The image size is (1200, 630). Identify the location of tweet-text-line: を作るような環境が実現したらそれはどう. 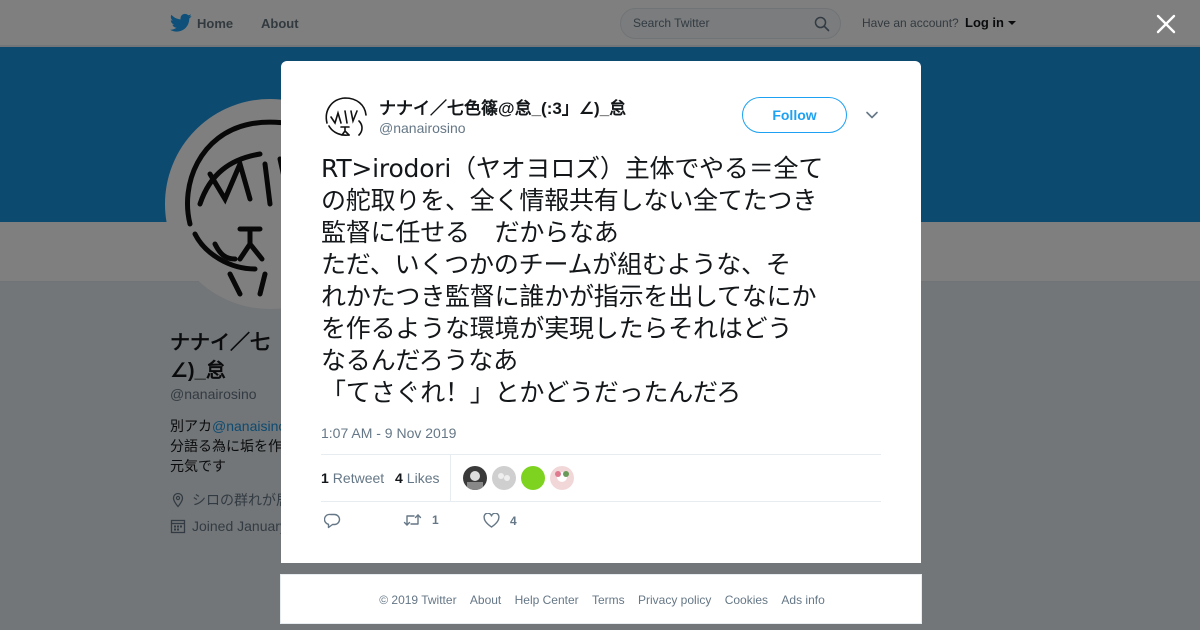
(557, 328).